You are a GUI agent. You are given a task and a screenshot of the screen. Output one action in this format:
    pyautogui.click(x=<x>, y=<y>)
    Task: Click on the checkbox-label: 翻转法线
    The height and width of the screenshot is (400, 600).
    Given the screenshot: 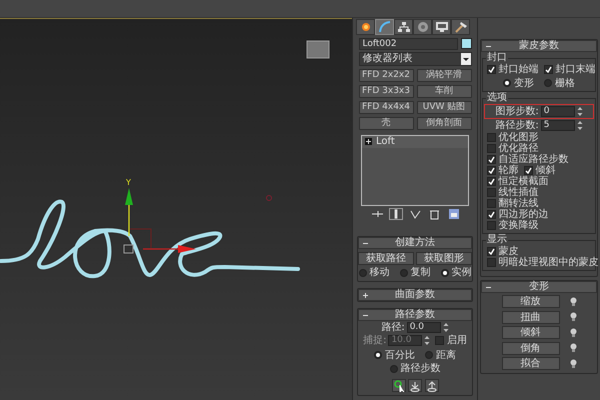 What is the action you would take?
    pyautogui.click(x=518, y=203)
    